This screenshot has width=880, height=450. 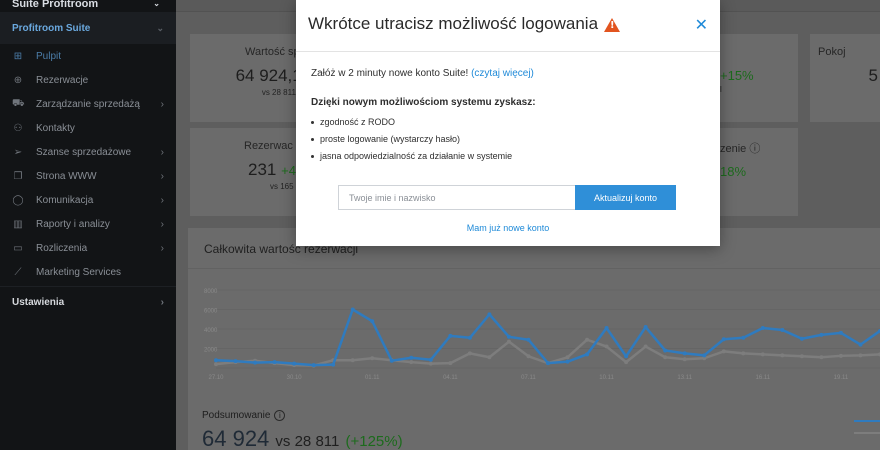 I want to click on sidebar-item-pulpit: ⊞ Pulpit, so click(x=88, y=56).